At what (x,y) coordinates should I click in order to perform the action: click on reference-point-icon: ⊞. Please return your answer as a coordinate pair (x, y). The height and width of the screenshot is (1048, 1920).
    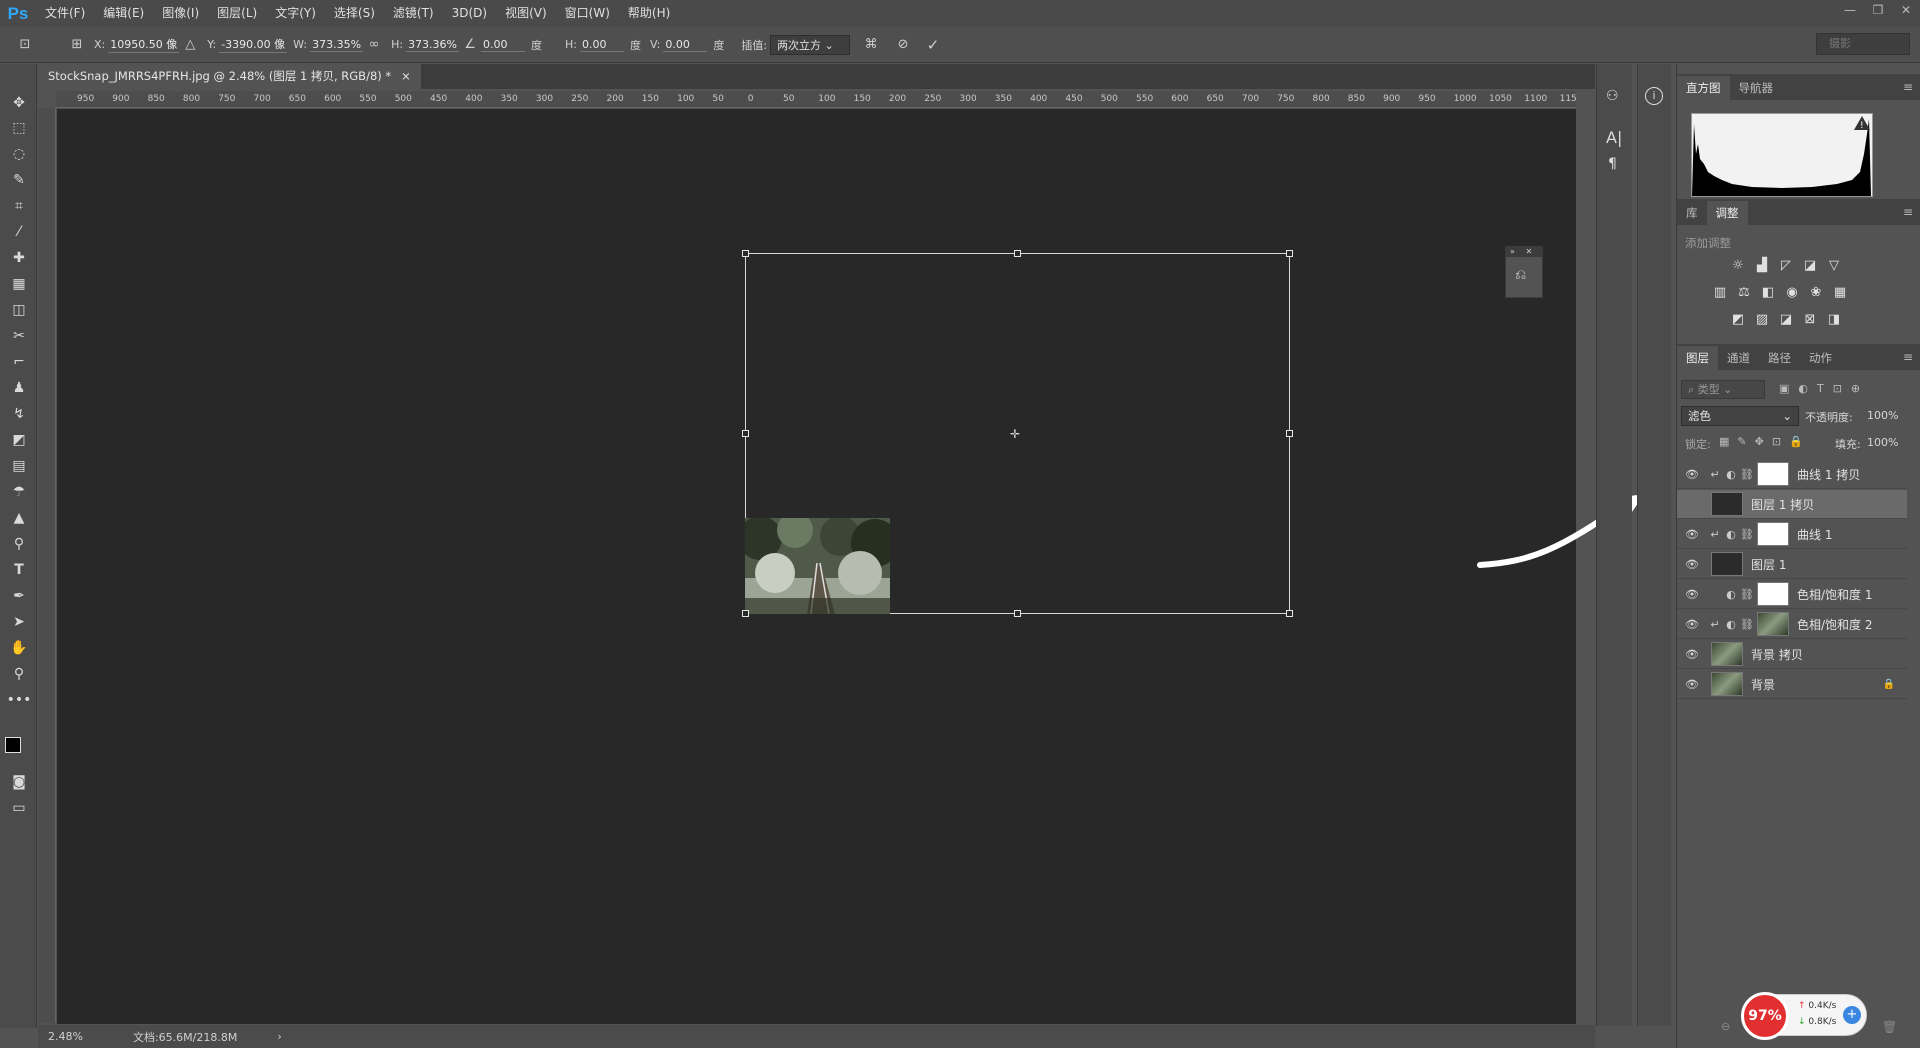
    Looking at the image, I should click on (77, 44).